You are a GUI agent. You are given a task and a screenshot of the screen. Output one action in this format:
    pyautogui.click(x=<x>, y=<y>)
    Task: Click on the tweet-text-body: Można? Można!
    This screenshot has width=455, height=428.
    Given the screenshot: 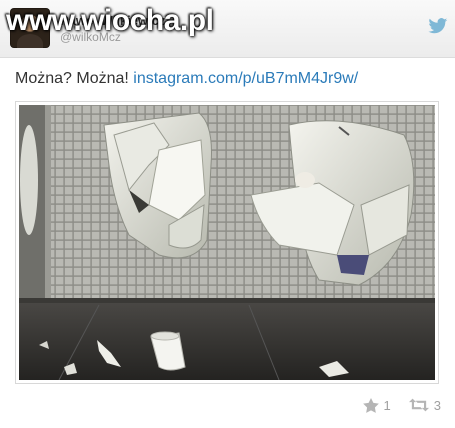 What is the action you would take?
    pyautogui.click(x=74, y=78)
    